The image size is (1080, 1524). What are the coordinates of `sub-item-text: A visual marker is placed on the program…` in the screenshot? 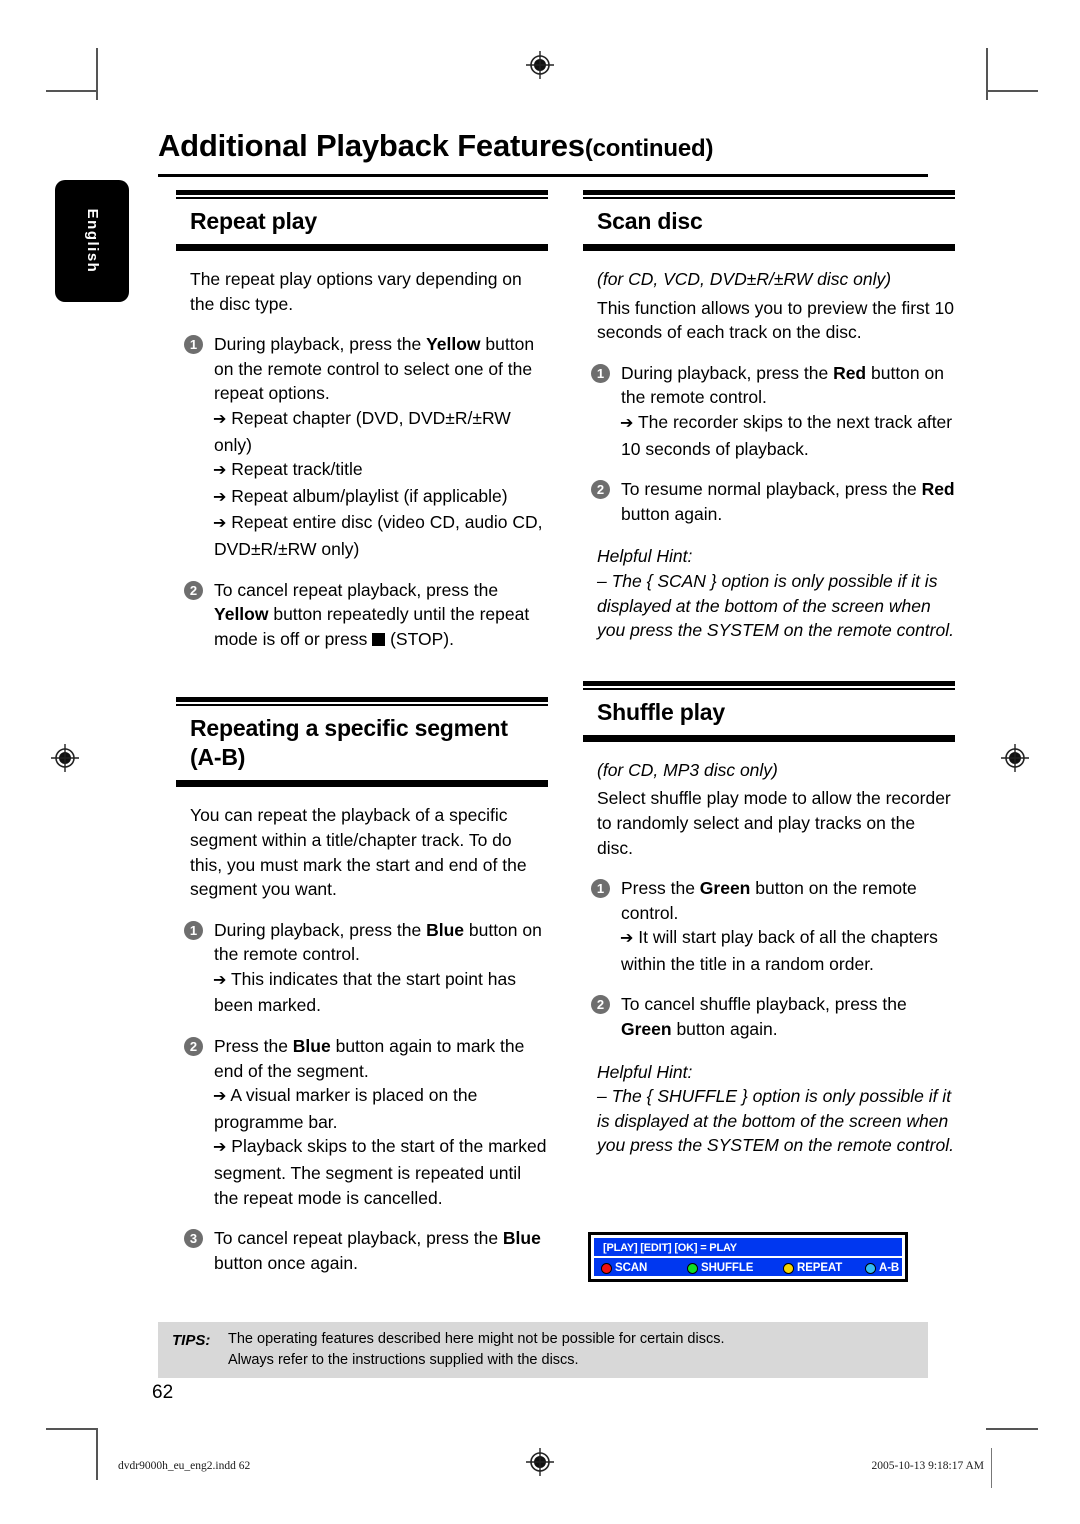 It's located at (346, 1108).